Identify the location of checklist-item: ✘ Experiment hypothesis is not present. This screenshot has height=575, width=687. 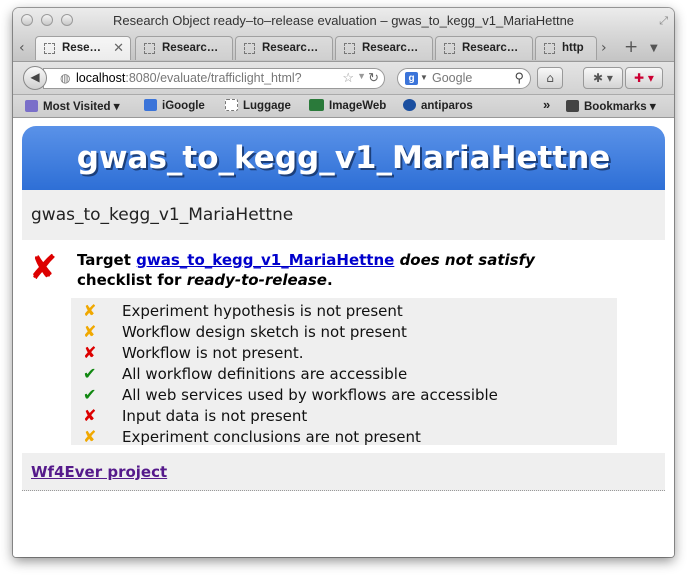
(344, 311).